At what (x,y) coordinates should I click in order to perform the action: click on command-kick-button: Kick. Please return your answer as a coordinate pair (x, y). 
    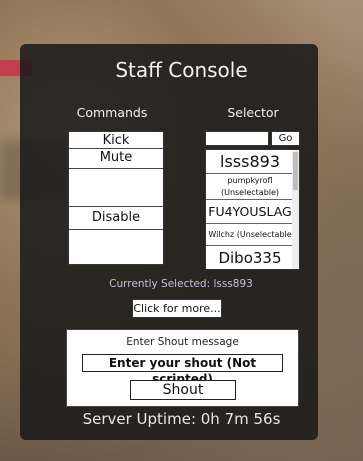
    Looking at the image, I should click on (116, 140).